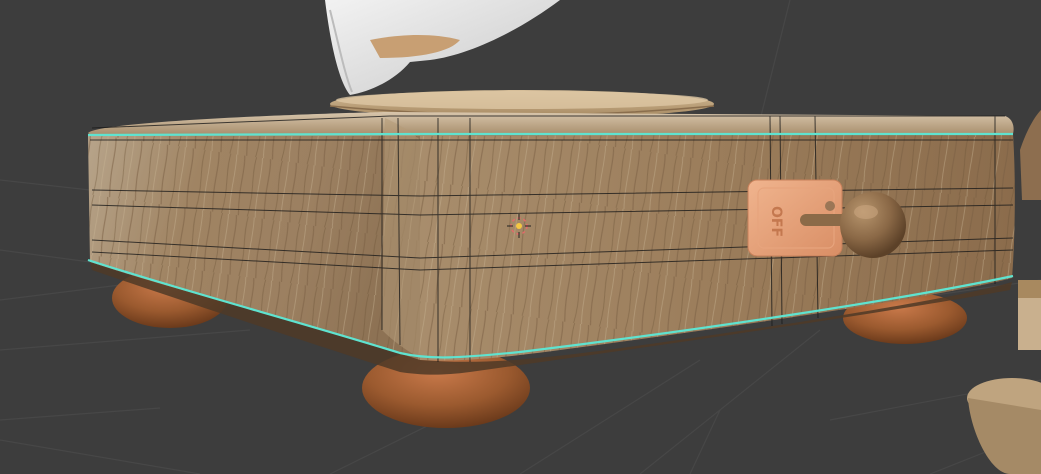 Image resolution: width=1041 pixels, height=474 pixels. Describe the element at coordinates (442, 47) in the screenshot. I see `white-cloth-figure` at that location.